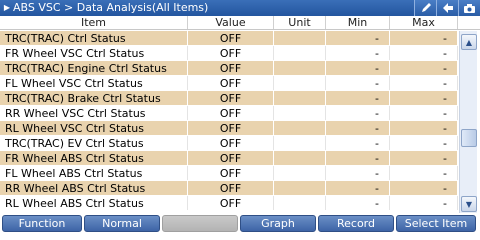 This screenshot has width=480, height=240. Describe the element at coordinates (94, 113) in the screenshot. I see `row-item: RR Wheel VSC Ctrl Status` at that location.